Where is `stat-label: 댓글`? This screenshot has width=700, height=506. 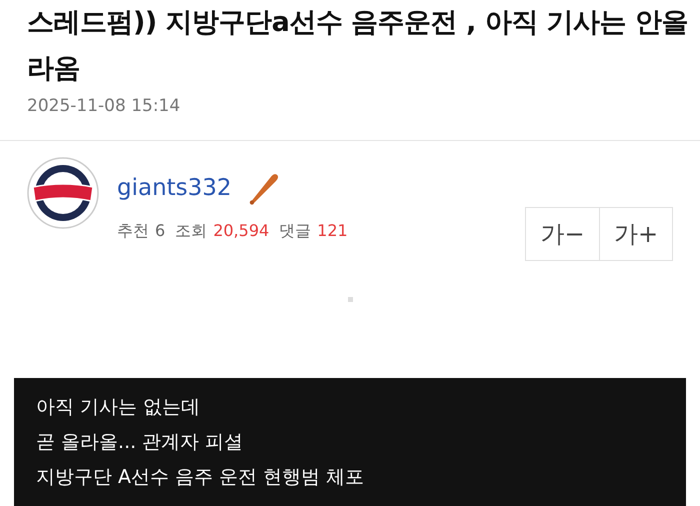 stat-label: 댓글 is located at coordinates (295, 231).